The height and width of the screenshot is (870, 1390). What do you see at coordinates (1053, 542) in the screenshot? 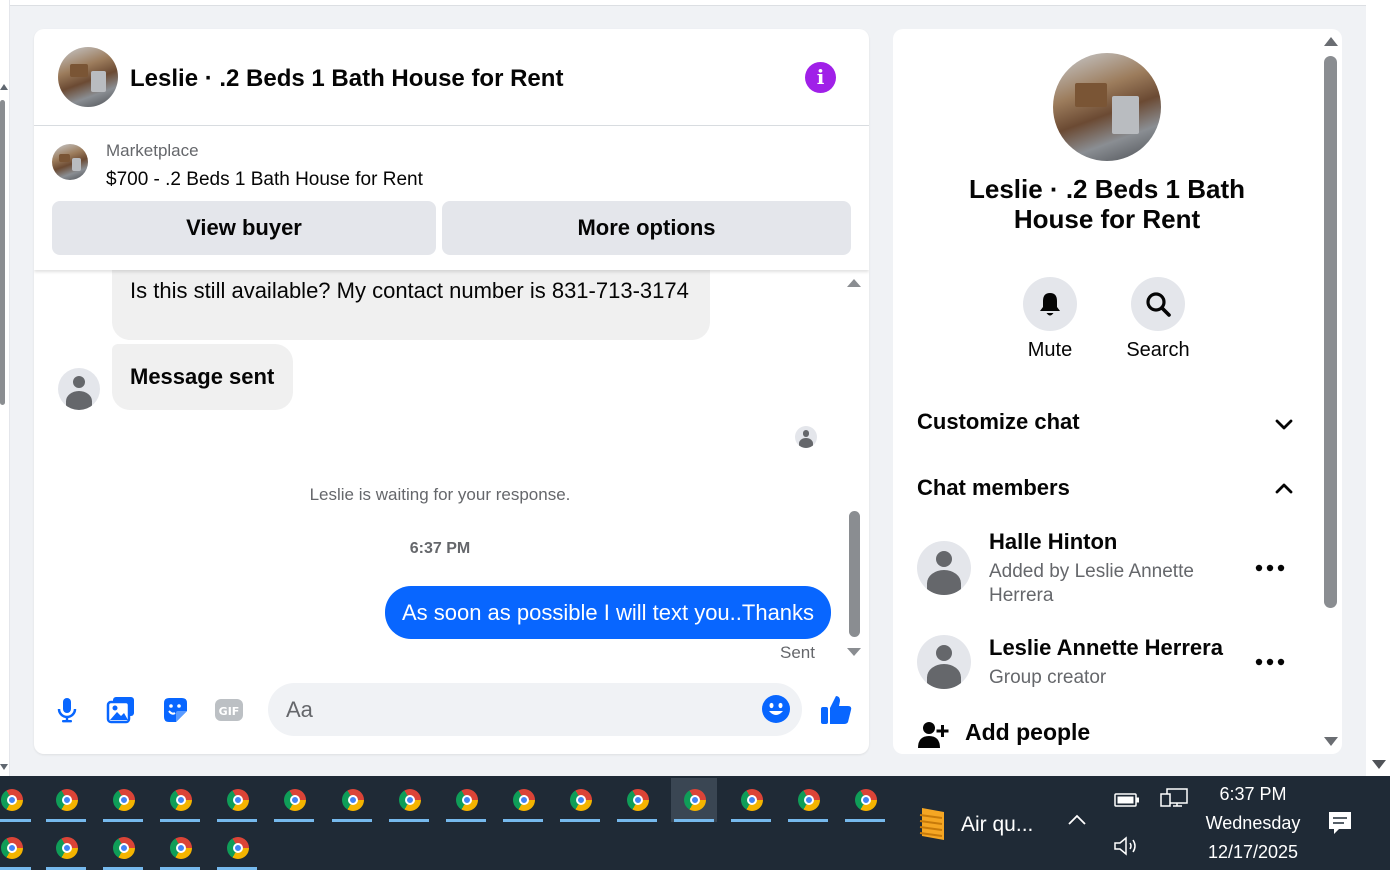
I see `member-name: Halle Hinton` at bounding box center [1053, 542].